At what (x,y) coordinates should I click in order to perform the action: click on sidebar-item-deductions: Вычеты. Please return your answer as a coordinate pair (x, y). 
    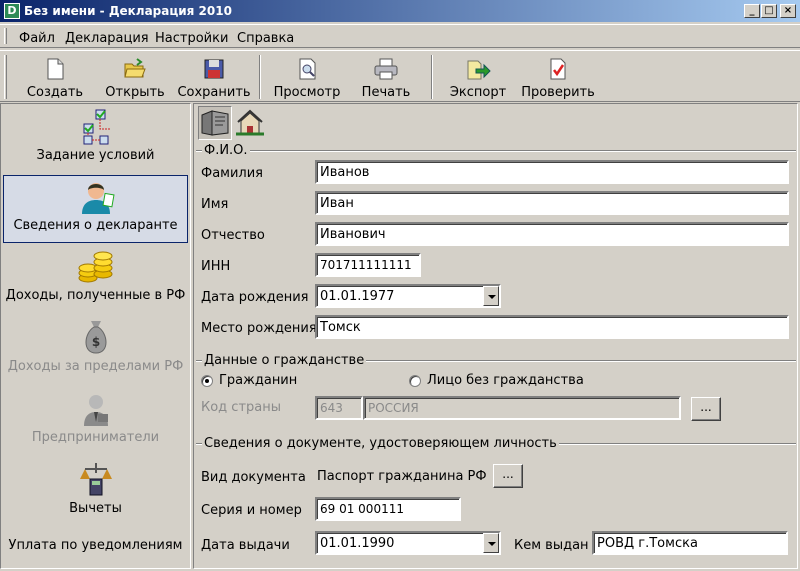
    Looking at the image, I should click on (95, 493).